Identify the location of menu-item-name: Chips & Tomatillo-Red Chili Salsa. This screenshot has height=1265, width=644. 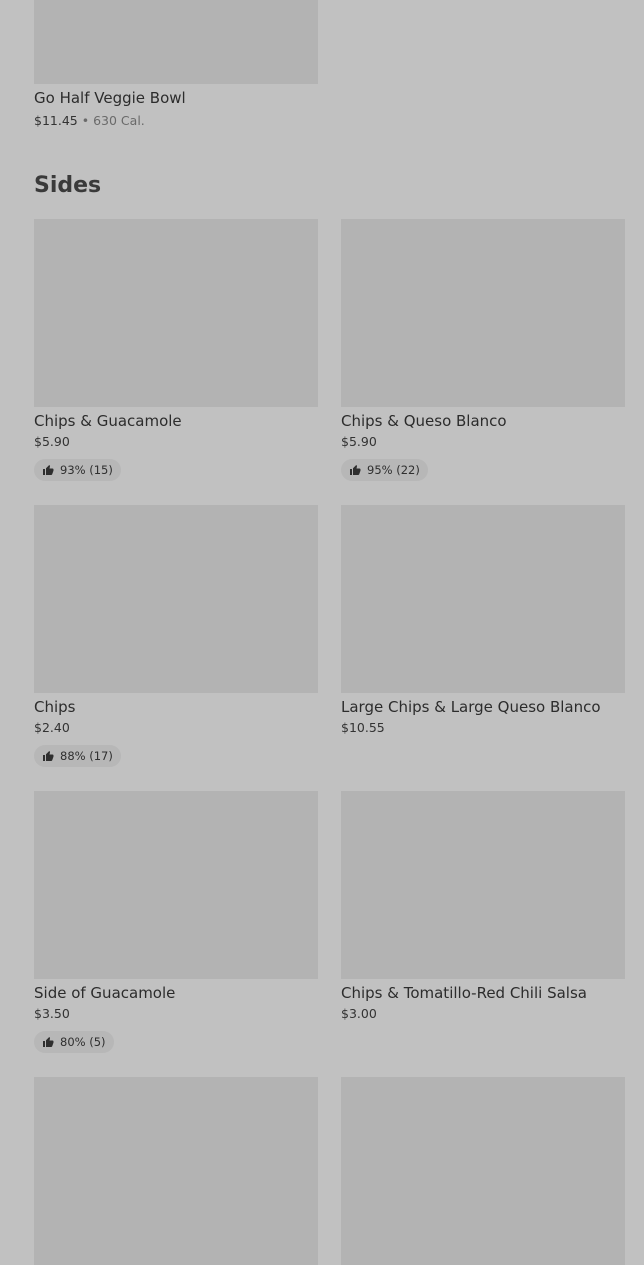
(464, 993).